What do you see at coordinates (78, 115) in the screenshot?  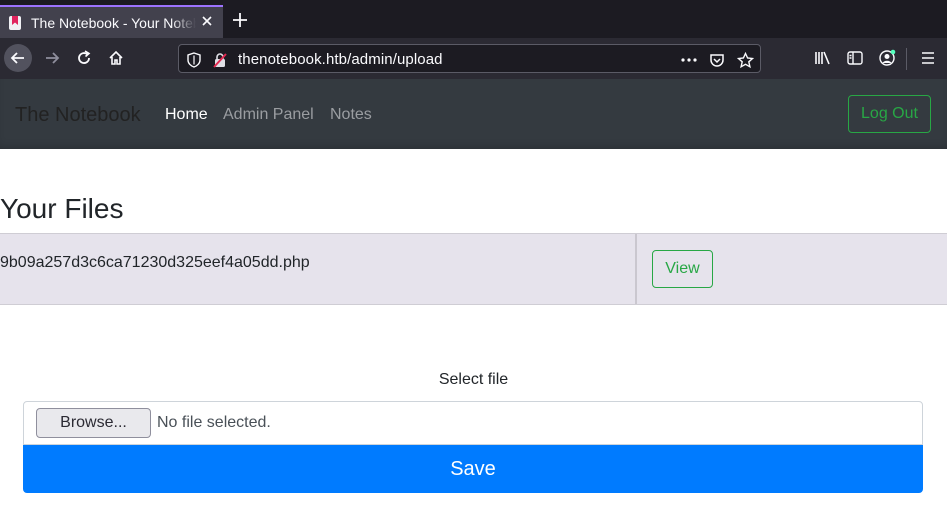 I see `brand-logo: The Notebook` at bounding box center [78, 115].